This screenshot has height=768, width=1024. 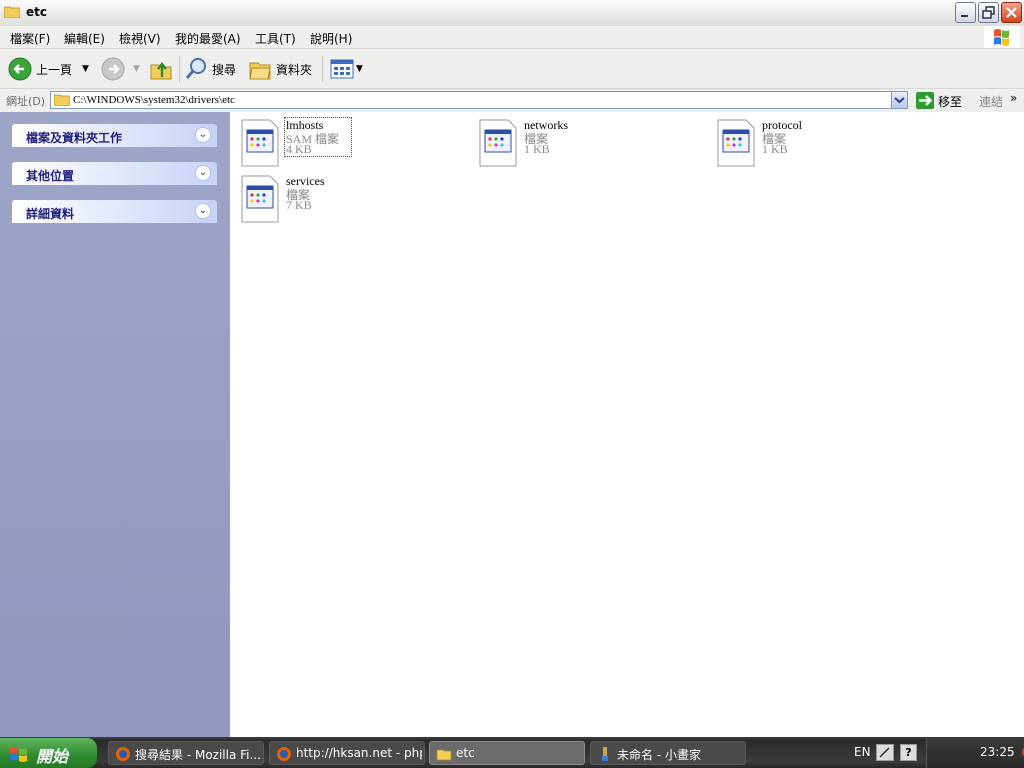 I want to click on folders-button: 資料夾, so click(x=280, y=69).